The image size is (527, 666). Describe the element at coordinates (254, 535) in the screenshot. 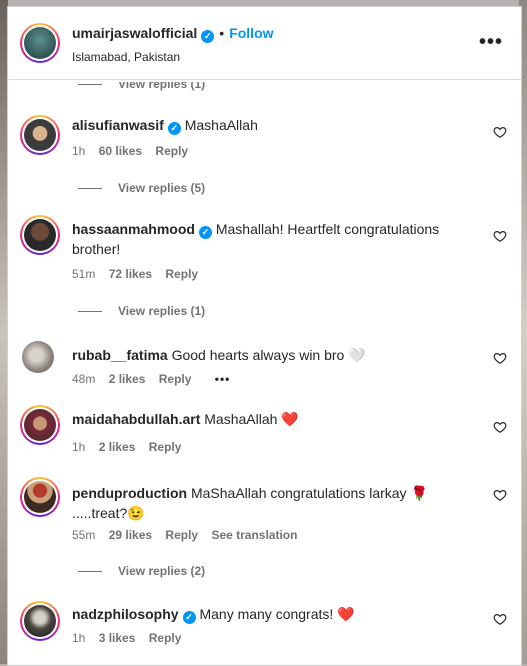

I see `see-translation-link: See translation` at that location.